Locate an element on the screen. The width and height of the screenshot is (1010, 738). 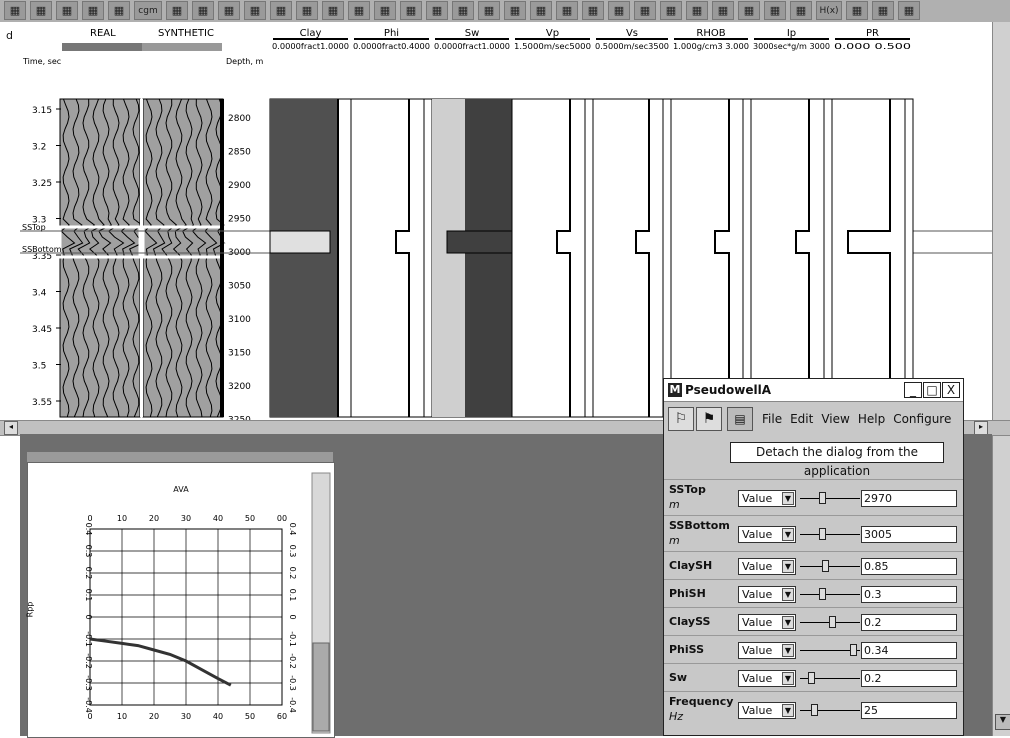
cross-icon: ▦ is located at coordinates (463, 10).